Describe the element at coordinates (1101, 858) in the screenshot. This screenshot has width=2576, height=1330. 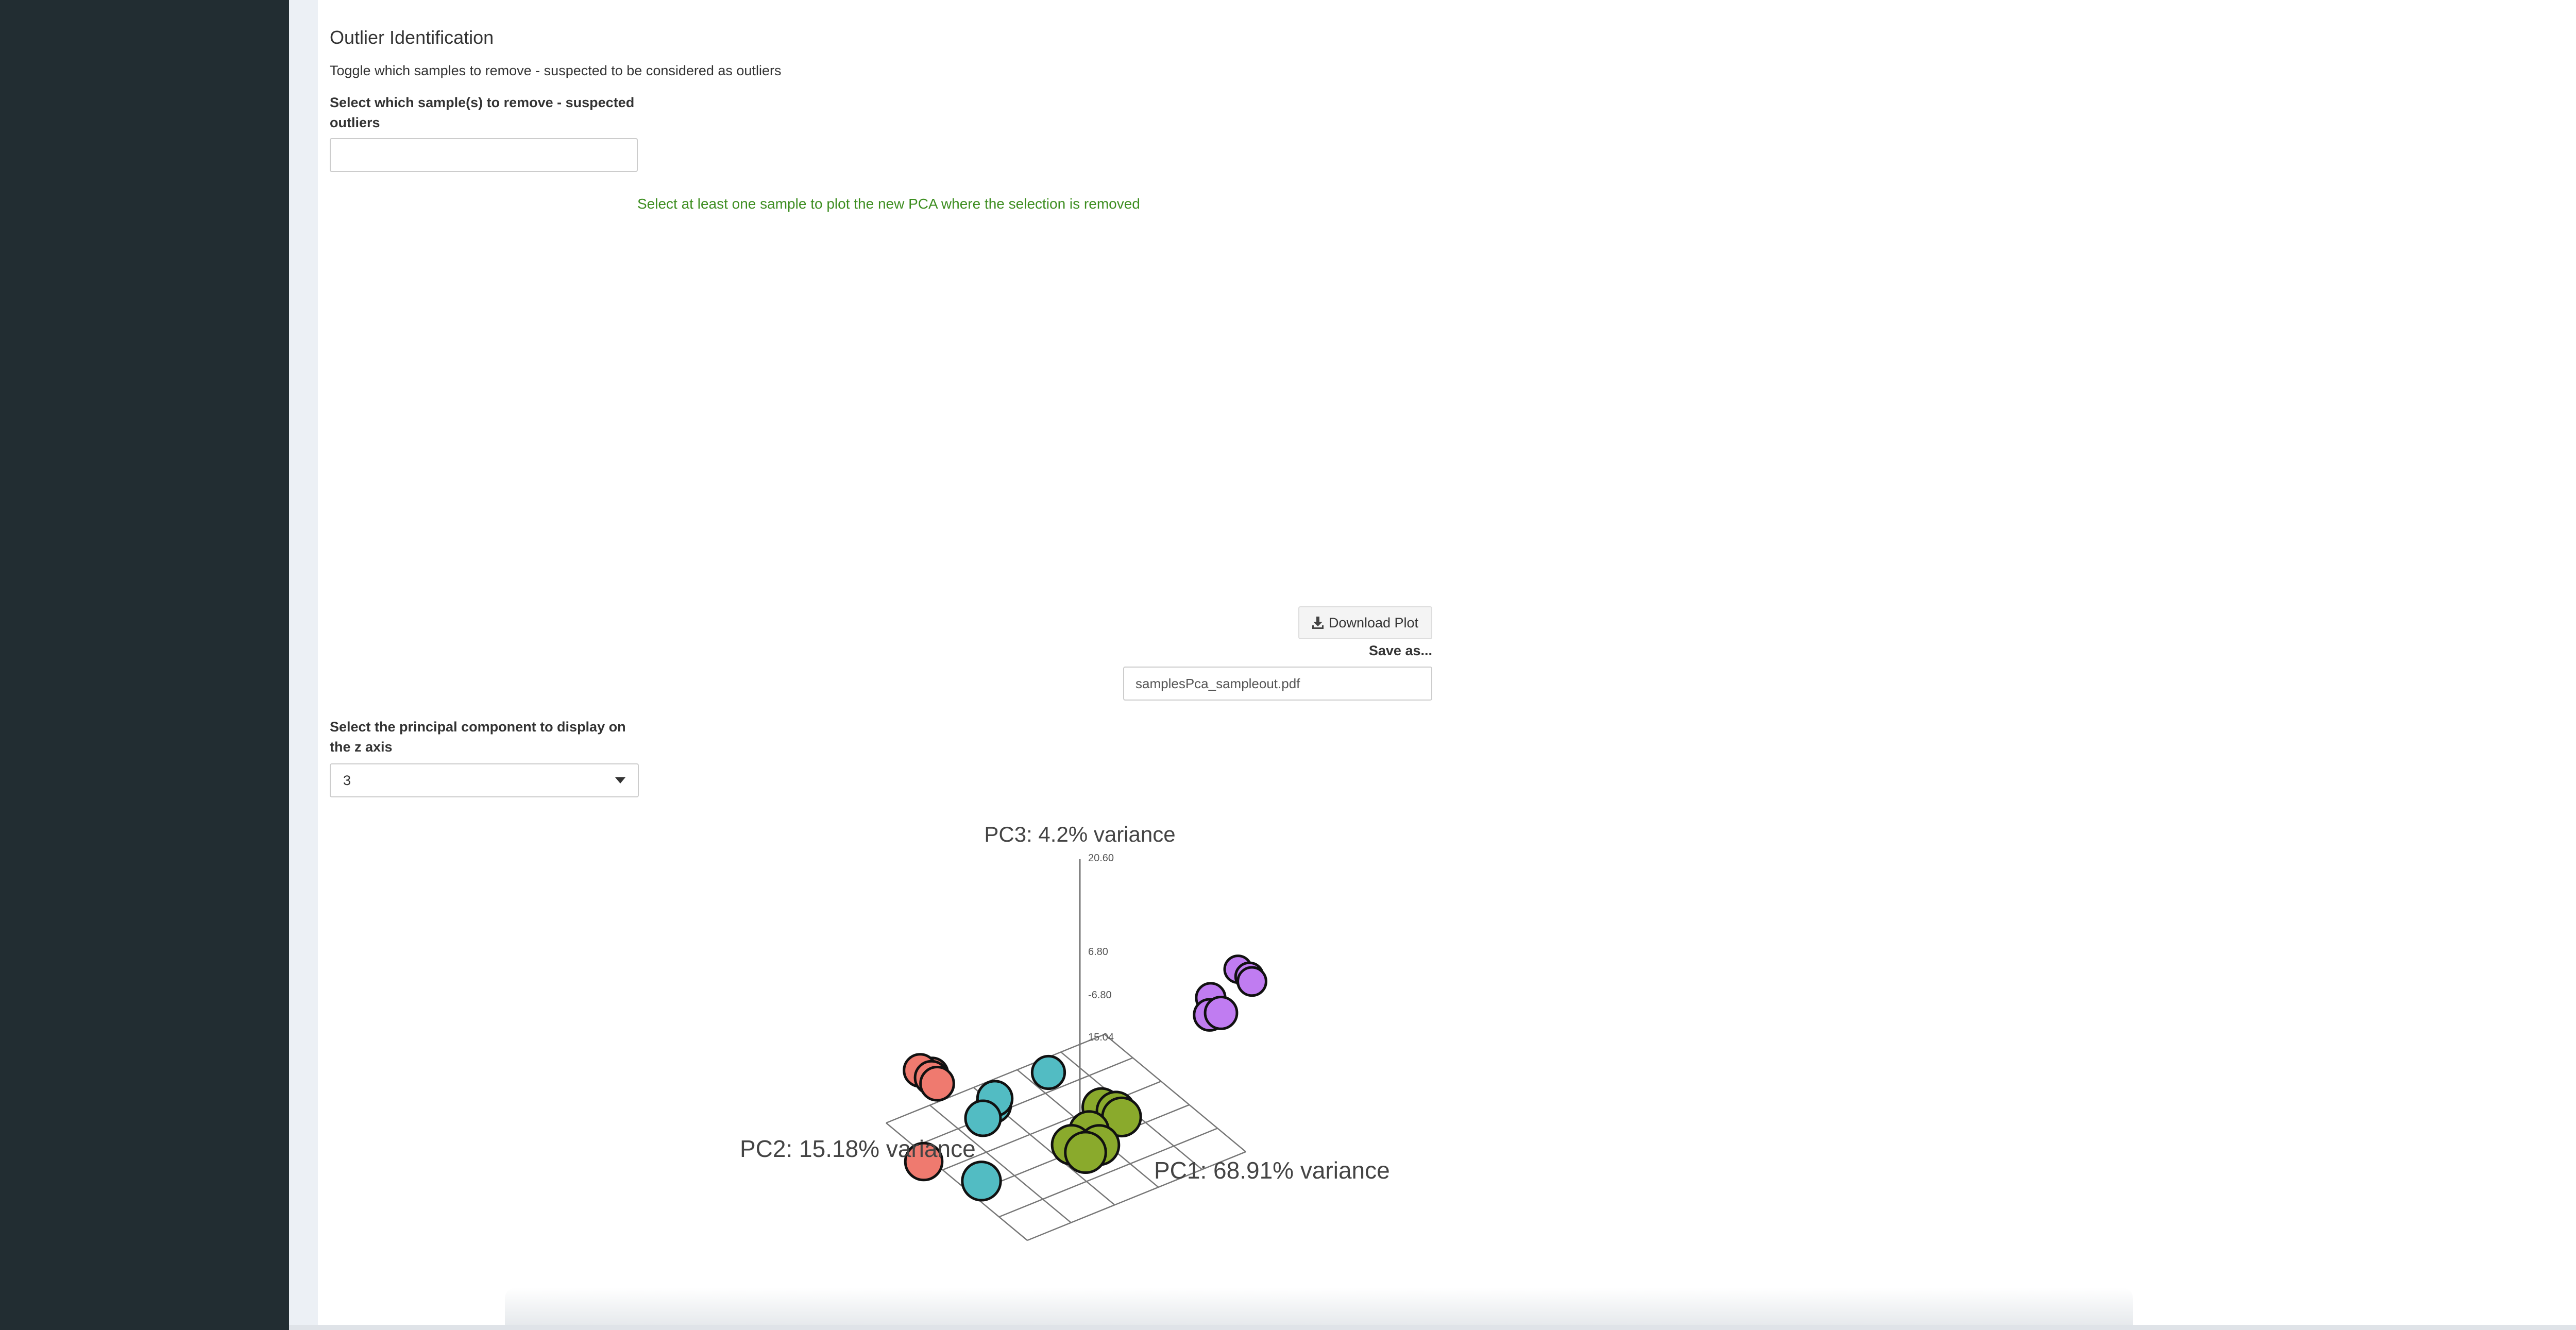
I see `z-tick-label: 20.60` at that location.